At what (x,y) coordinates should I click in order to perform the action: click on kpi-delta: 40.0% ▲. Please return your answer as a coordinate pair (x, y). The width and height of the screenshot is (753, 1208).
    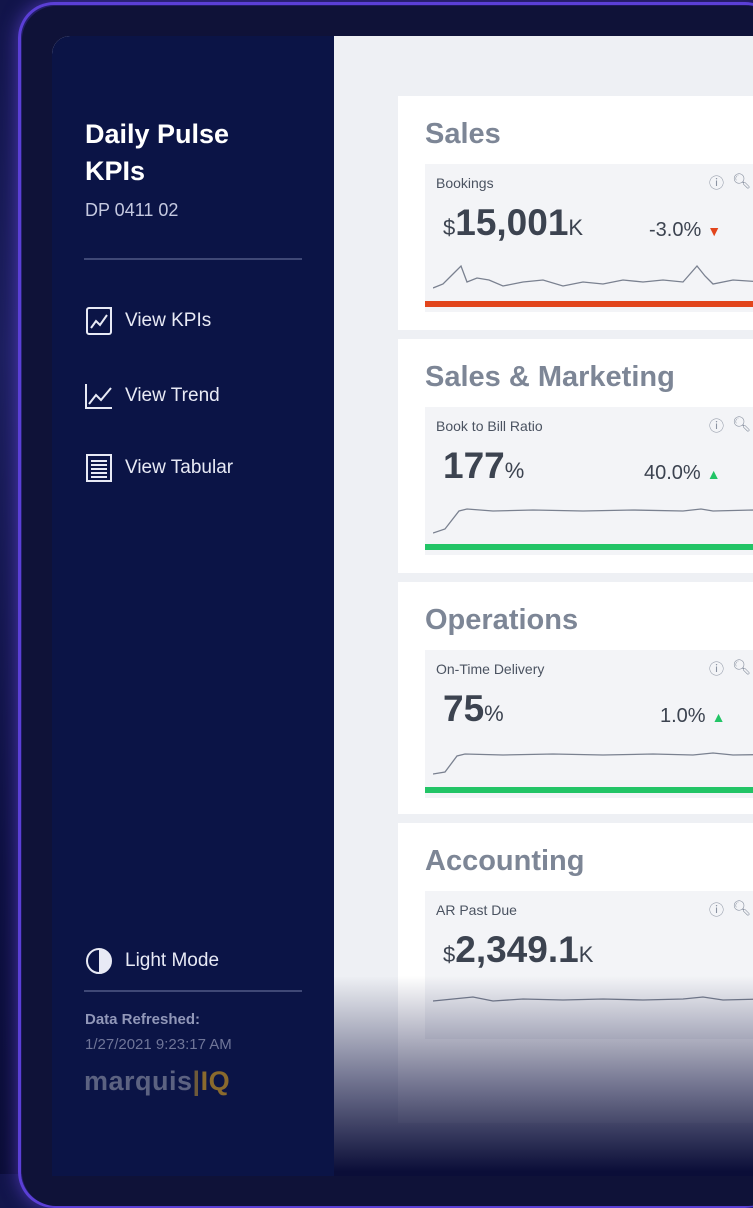
    Looking at the image, I should click on (682, 473).